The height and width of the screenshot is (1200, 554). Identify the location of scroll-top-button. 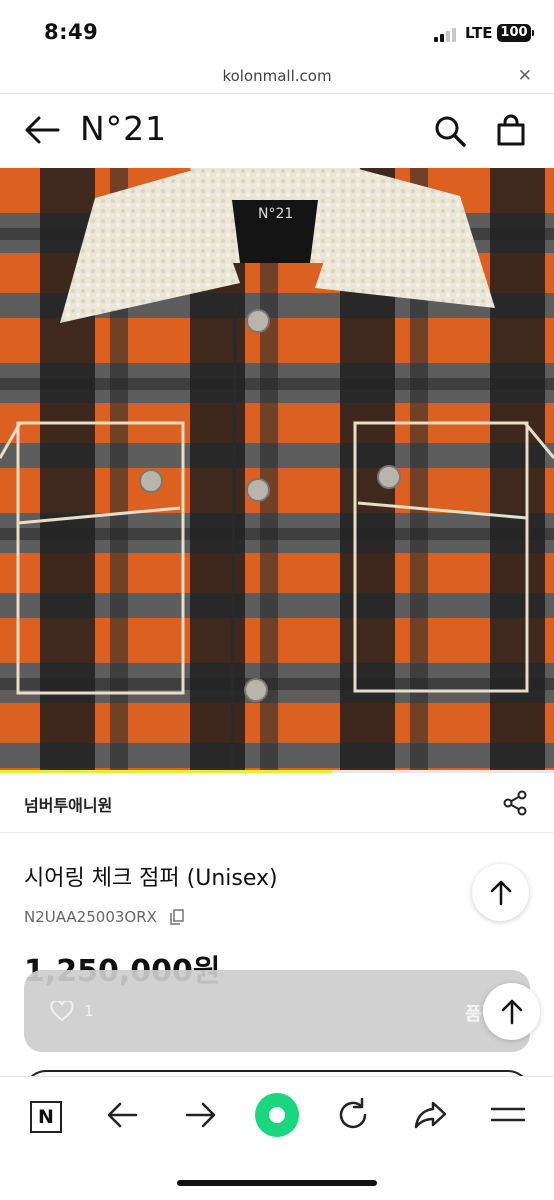
(500, 892).